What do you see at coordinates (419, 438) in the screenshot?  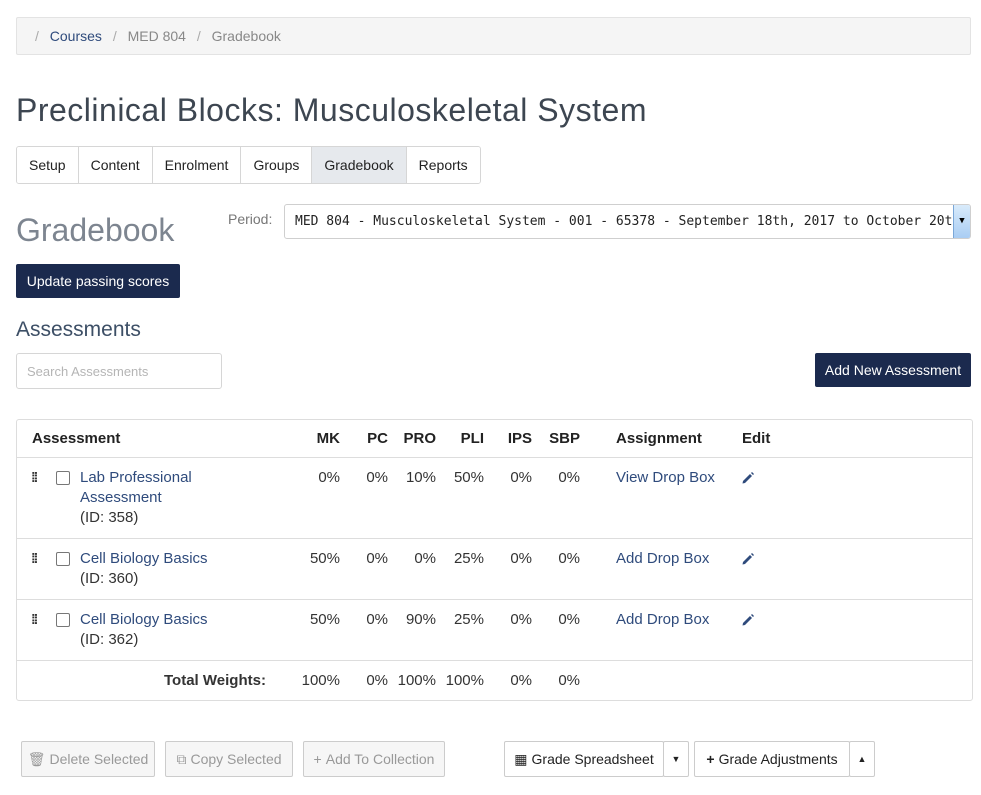 I see `col-header-pro: PRO` at bounding box center [419, 438].